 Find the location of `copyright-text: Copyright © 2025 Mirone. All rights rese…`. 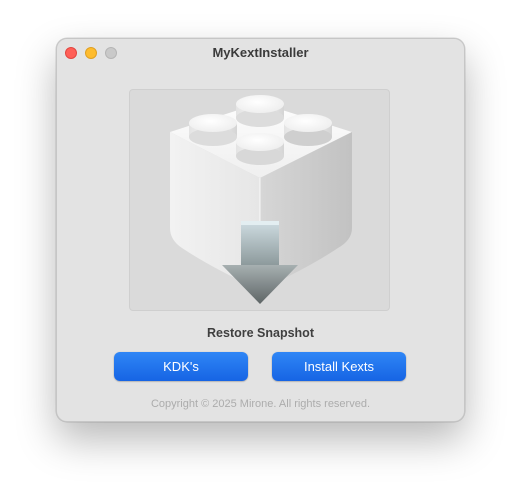

copyright-text: Copyright © 2025 Mirone. All rights rese… is located at coordinates (260, 404).